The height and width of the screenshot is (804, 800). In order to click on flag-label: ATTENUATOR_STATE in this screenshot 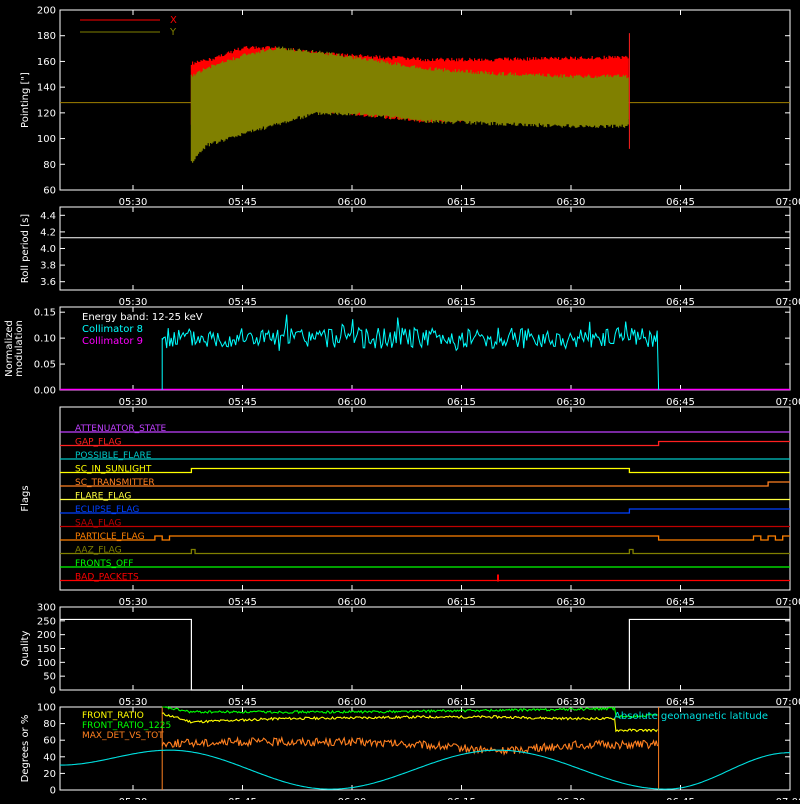, I will do `click(121, 429)`.